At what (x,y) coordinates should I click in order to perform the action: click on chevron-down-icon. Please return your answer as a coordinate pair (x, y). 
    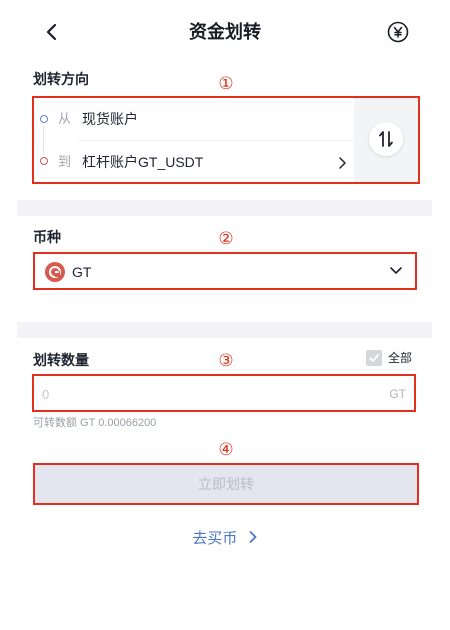
    Looking at the image, I should click on (396, 270).